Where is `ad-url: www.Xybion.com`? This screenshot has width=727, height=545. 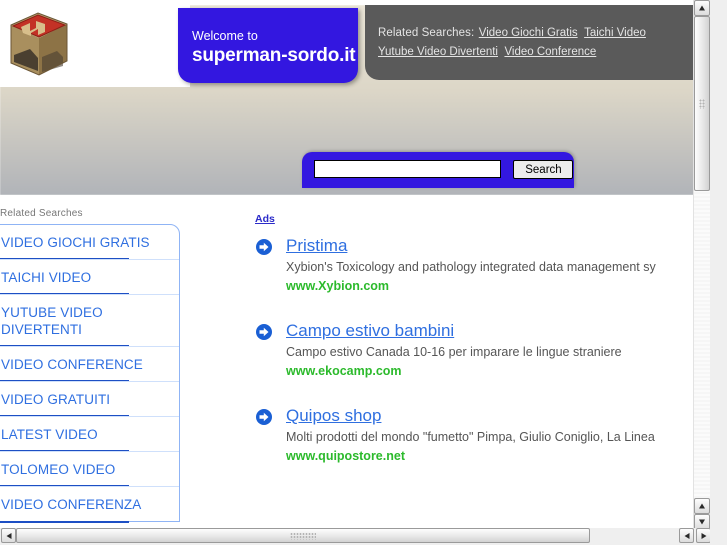
ad-url: www.Xybion.com is located at coordinates (338, 286).